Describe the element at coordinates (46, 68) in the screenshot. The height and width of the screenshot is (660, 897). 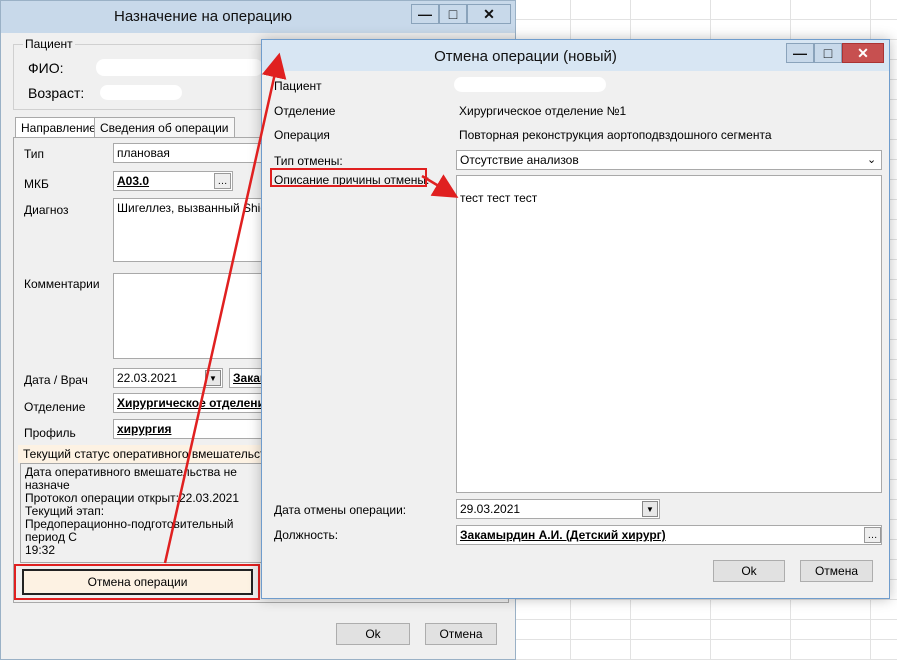
I see `fio-label: ФИО:` at that location.